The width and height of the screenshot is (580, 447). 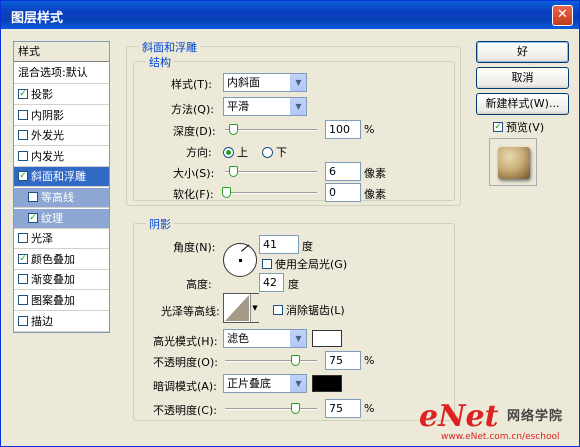 I want to click on preview-texture, so click(x=514, y=163).